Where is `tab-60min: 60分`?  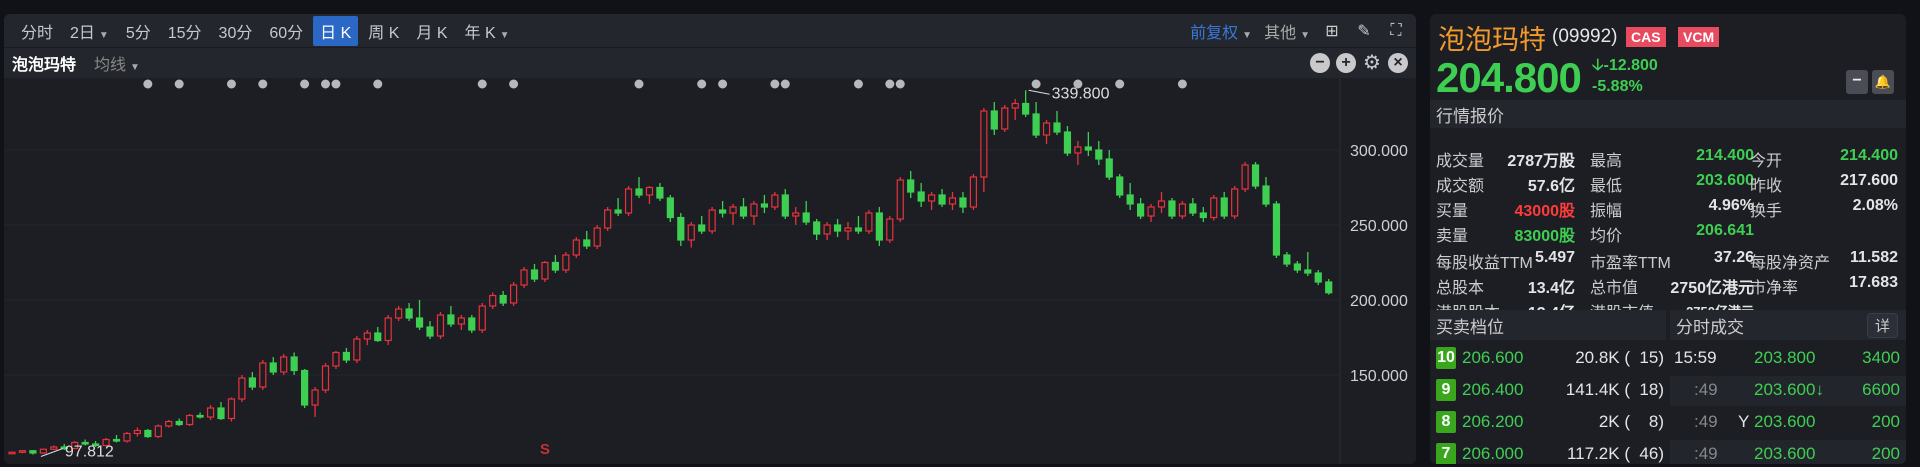 tab-60min: 60分 is located at coordinates (286, 31).